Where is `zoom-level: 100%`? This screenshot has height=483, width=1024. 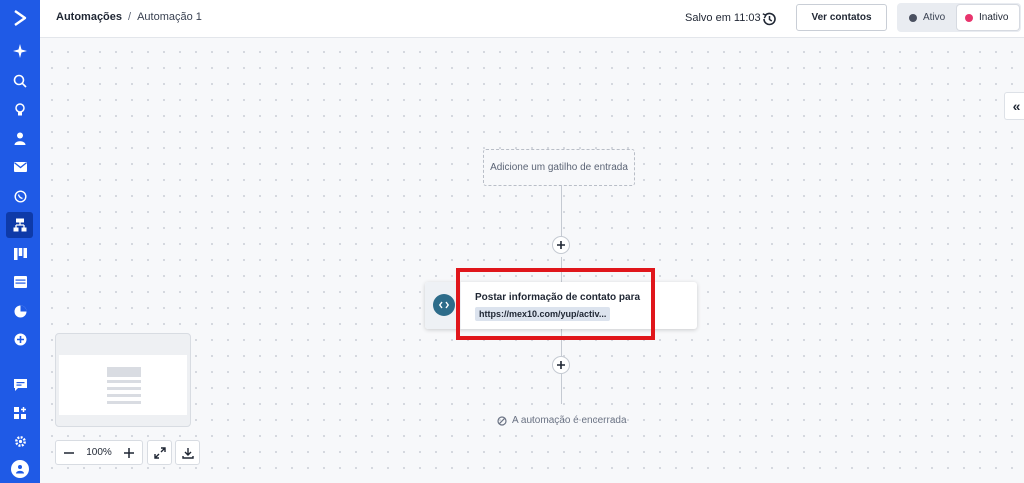 zoom-level: 100% is located at coordinates (99, 452).